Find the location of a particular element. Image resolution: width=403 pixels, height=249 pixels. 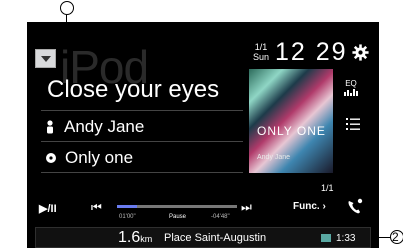

navigation-bar: 1.6km Place Saint-Augustin 1:33 is located at coordinates (203, 237).